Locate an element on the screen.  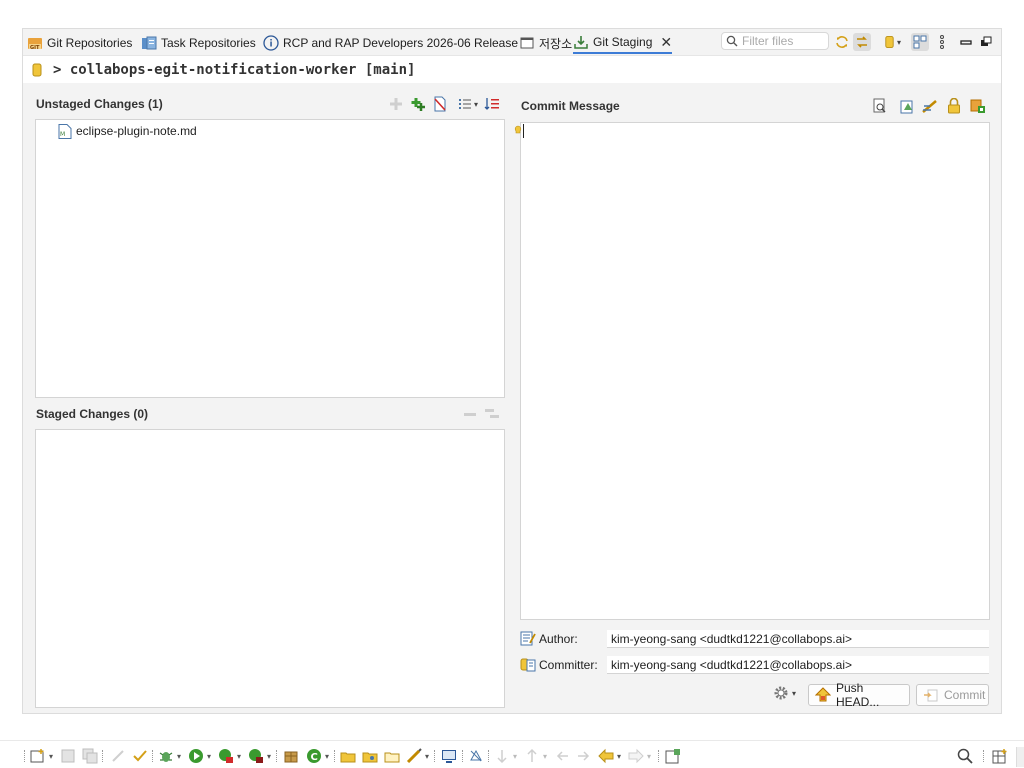
svg-text: M is located at coordinates (62, 134).